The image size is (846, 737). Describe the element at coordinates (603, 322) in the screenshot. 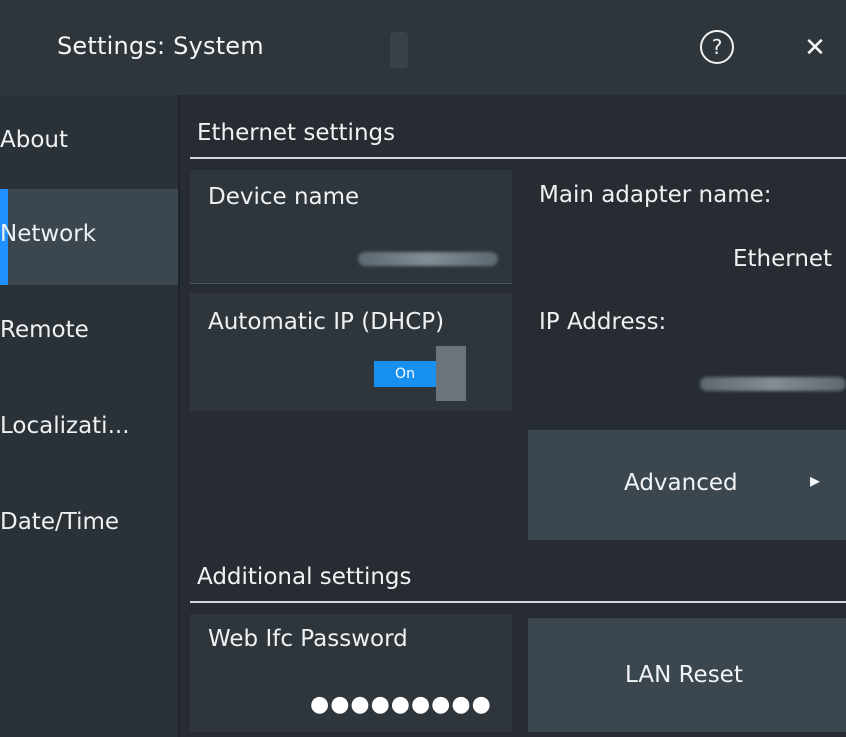

I see `ip-address-label: IP Address:` at that location.